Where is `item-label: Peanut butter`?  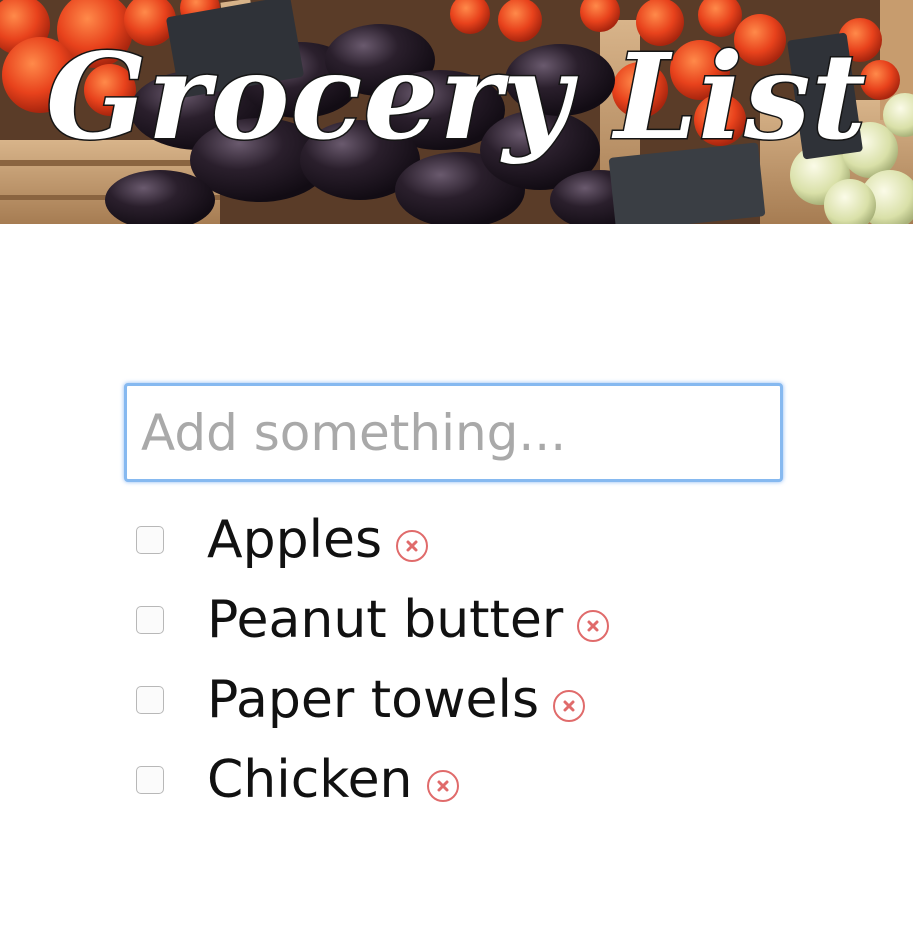
item-label: Peanut butter is located at coordinates (385, 620).